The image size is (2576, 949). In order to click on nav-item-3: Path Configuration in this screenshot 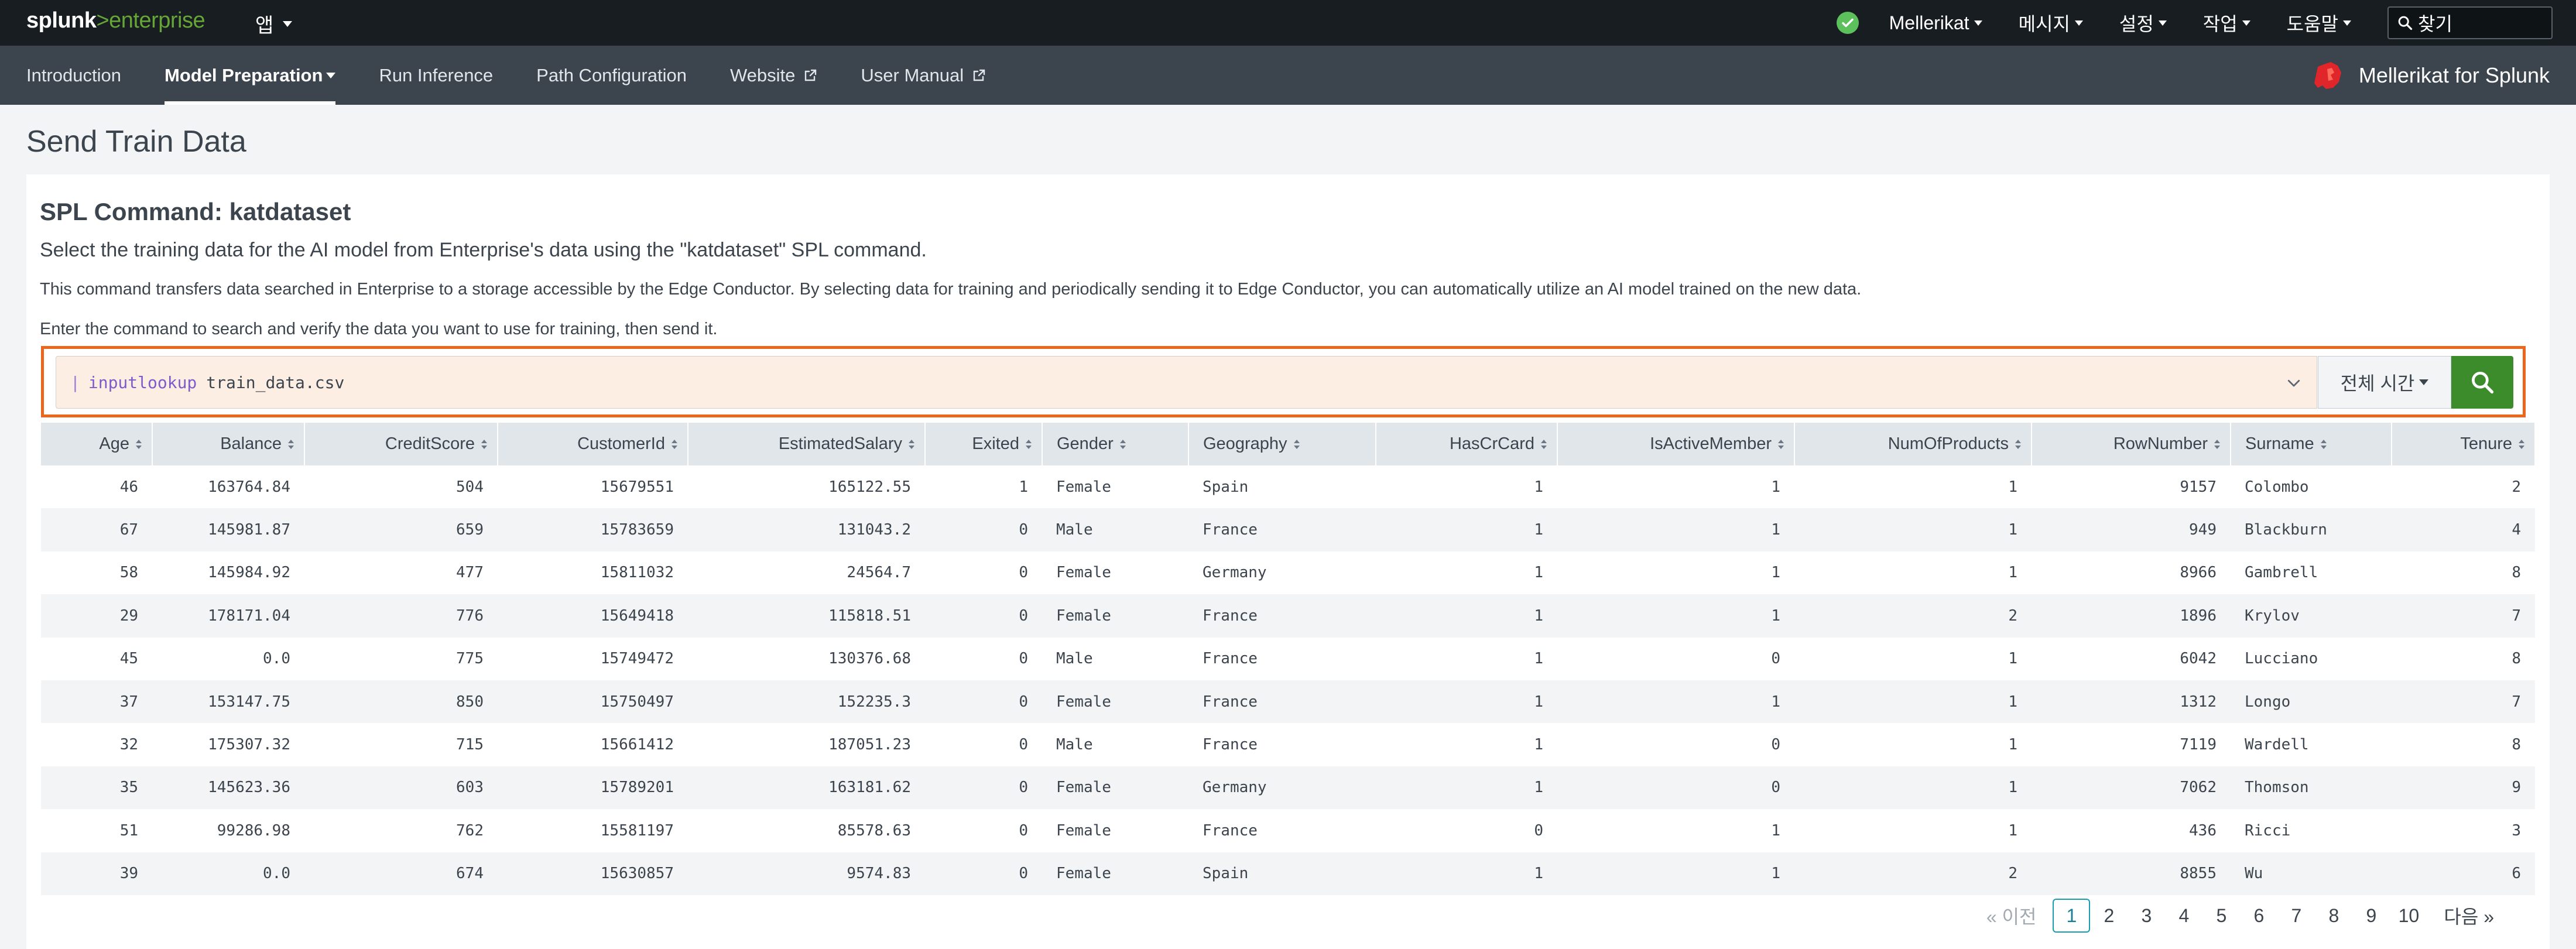, I will do `click(611, 75)`.